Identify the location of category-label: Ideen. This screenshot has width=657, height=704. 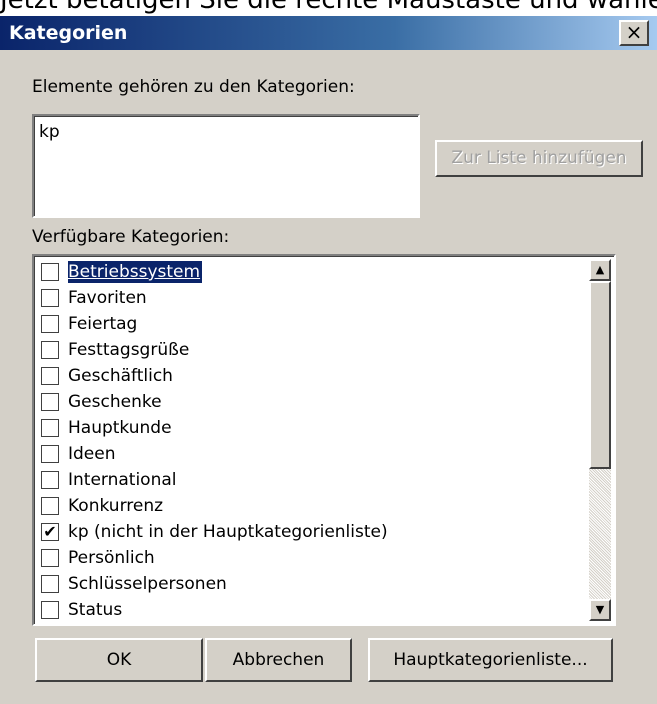
(92, 454).